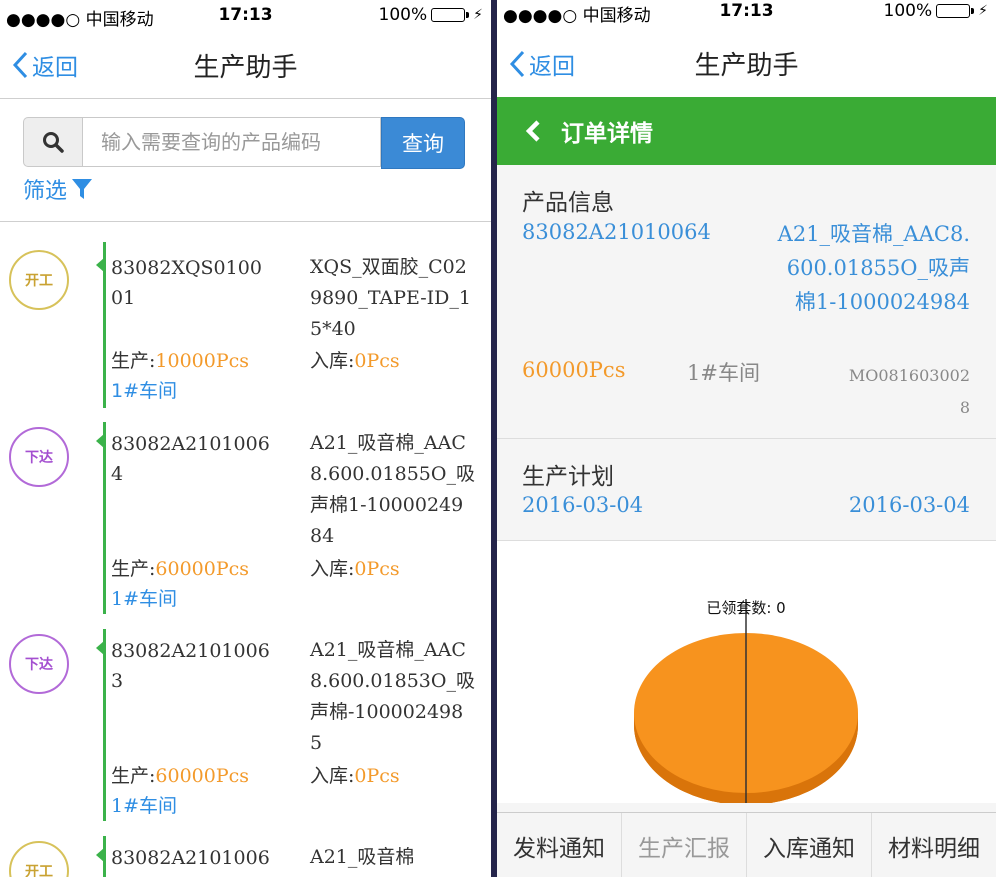  Describe the element at coordinates (45, 191) in the screenshot. I see `filter-label: 筛选` at that location.